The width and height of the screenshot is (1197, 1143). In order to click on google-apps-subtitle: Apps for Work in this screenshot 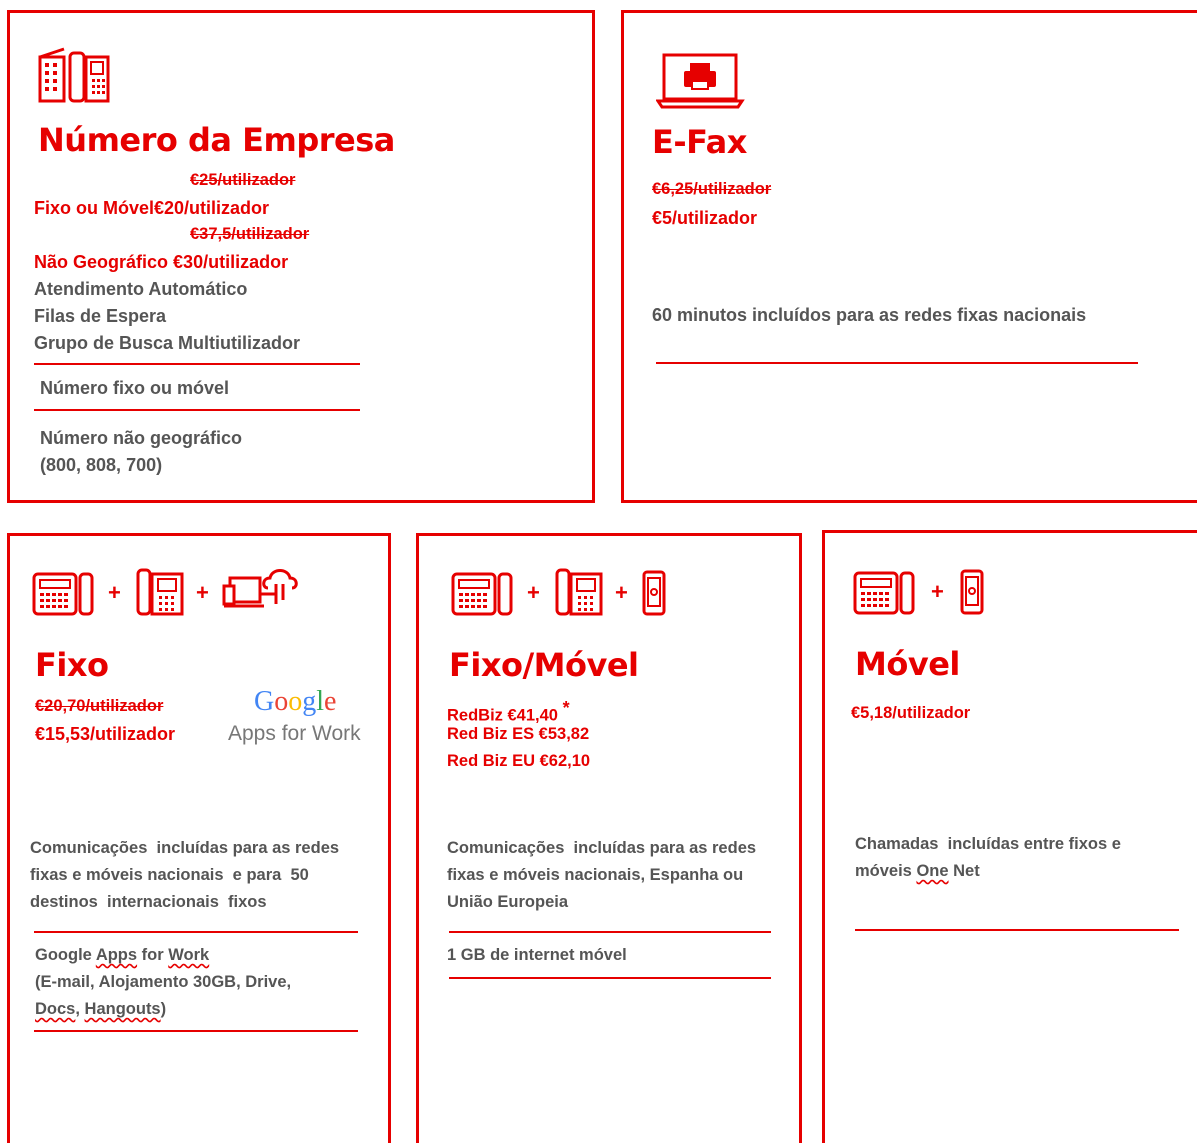, I will do `click(294, 733)`.